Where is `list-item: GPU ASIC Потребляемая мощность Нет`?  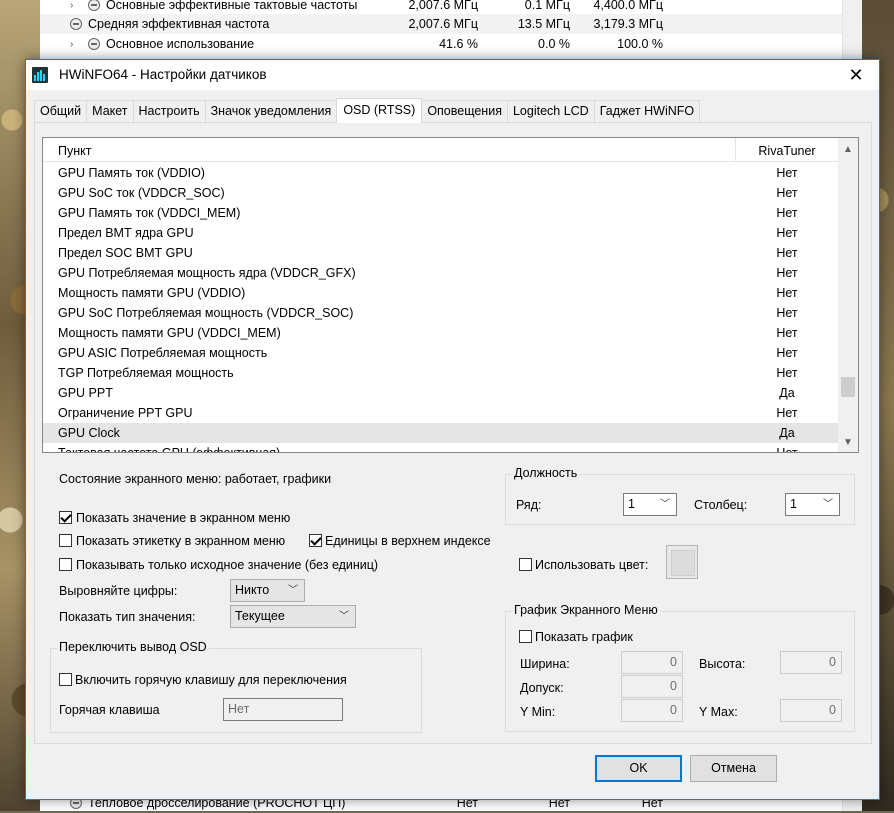 list-item: GPU ASIC Потребляемая мощность Нет is located at coordinates (440, 353).